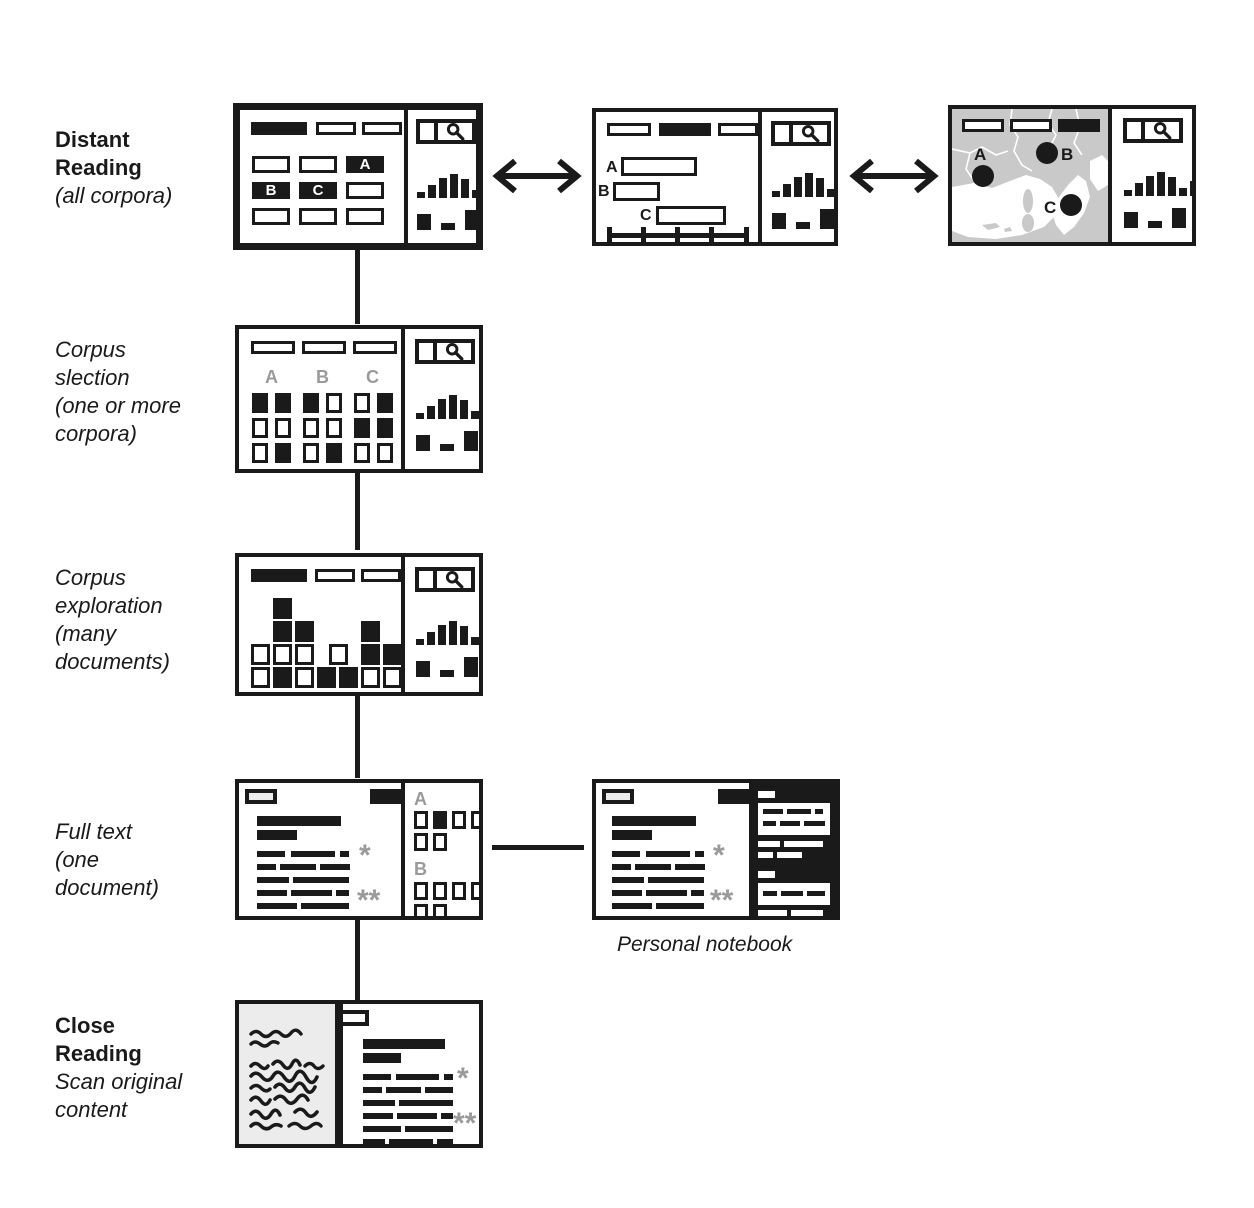 This screenshot has height=1208, width=1254. Describe the element at coordinates (636, 191) in the screenshot. I see `timeline-bar-b` at that location.